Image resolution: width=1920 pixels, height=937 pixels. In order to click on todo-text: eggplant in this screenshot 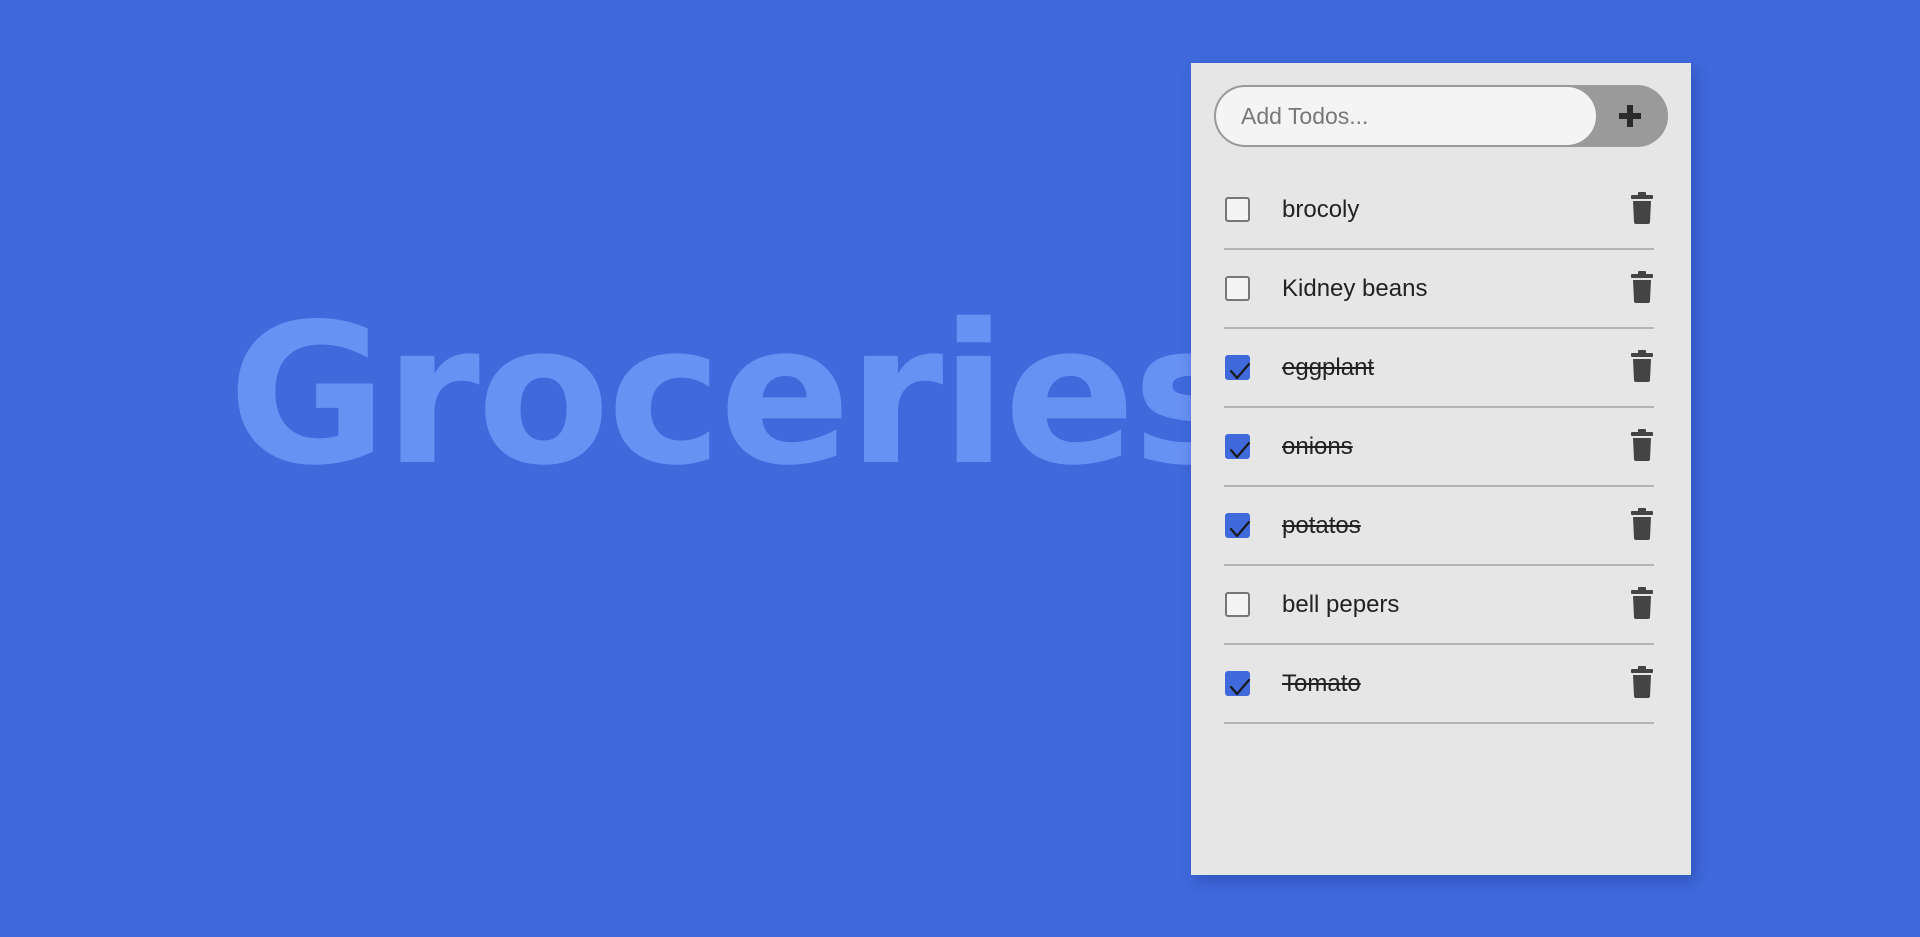, I will do `click(1328, 367)`.